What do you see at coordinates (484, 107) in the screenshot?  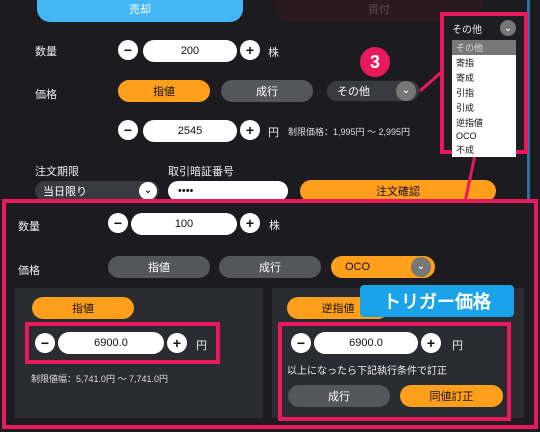 I see `dropdown-option: 引成` at bounding box center [484, 107].